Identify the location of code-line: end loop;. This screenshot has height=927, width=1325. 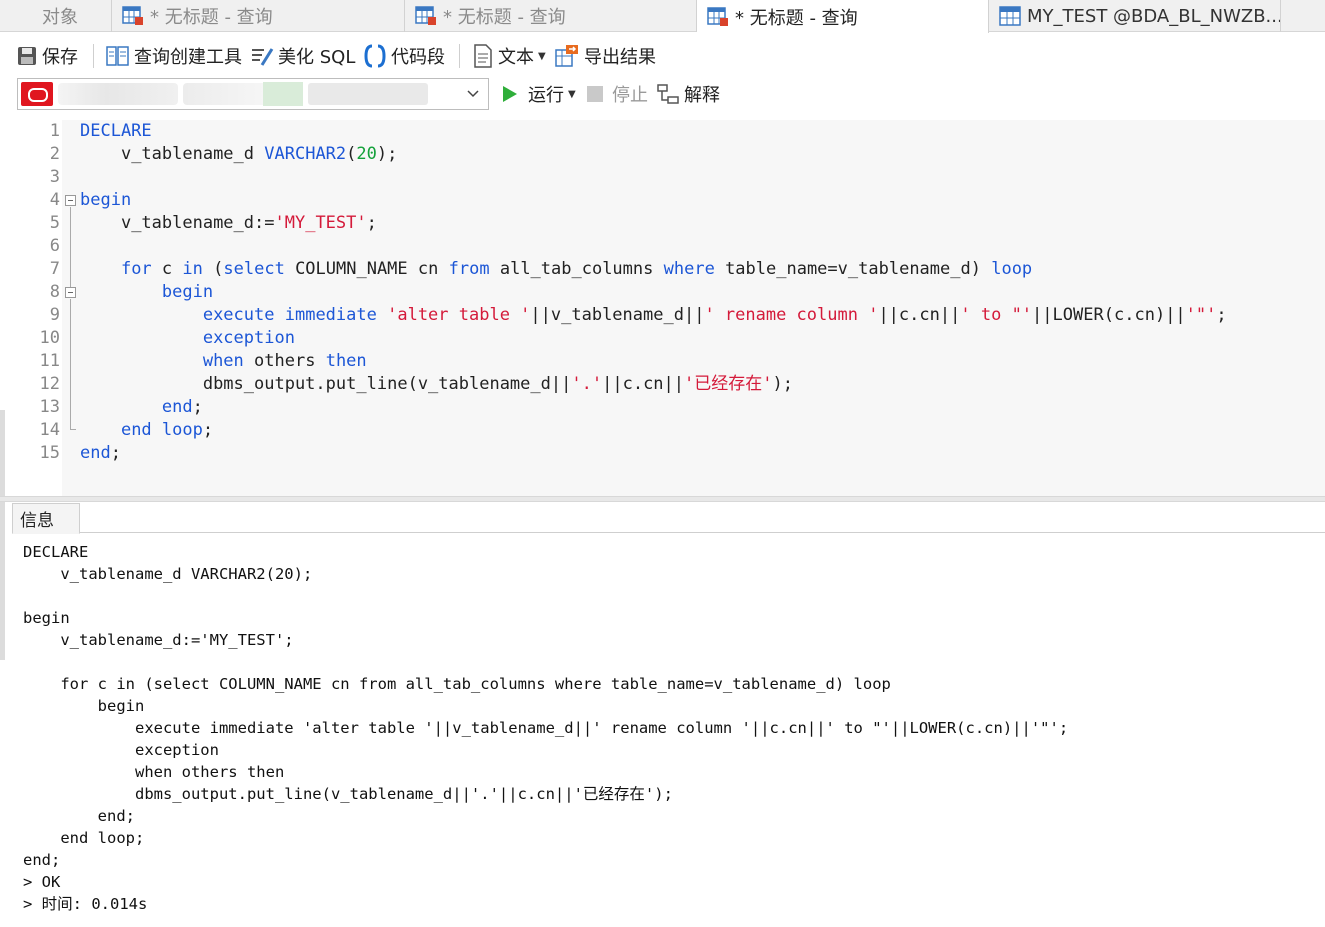
(167, 430).